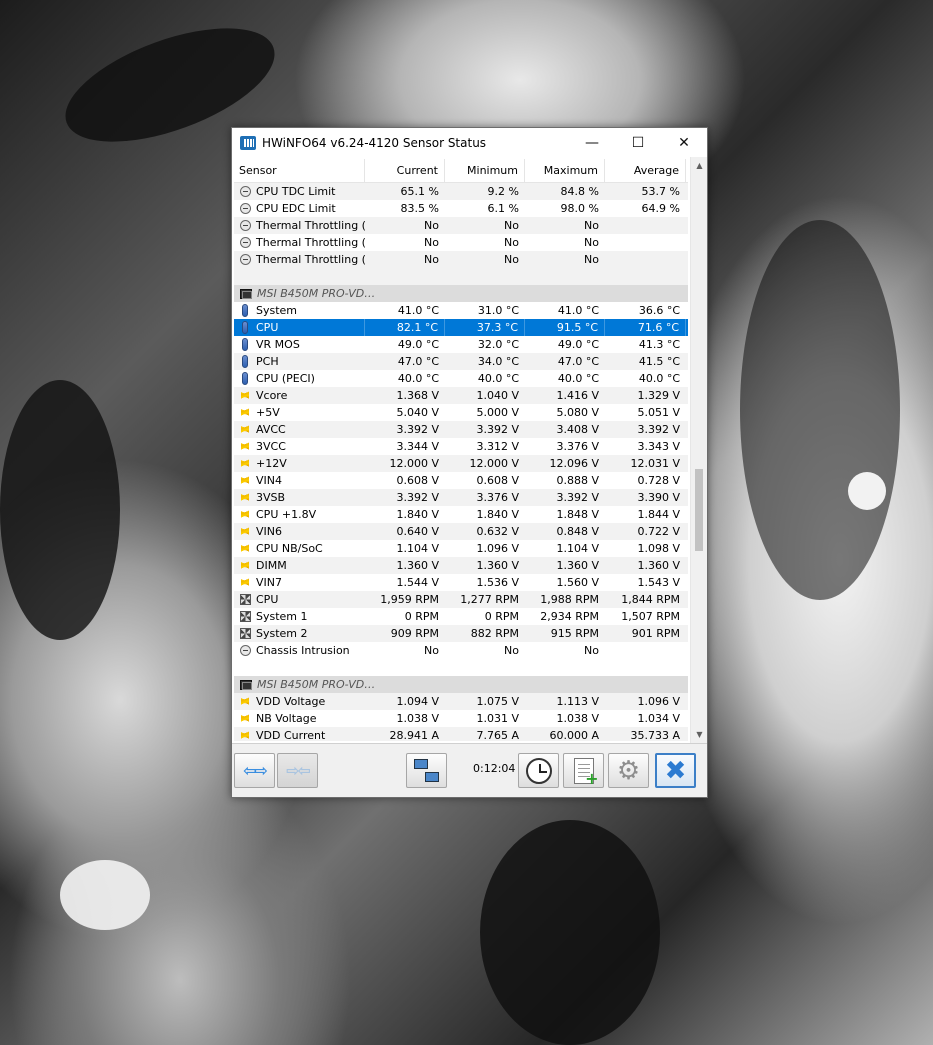  I want to click on table-row: CPU TDC Limit 65.1 % 9.2 % 84.8 % 53.7 %, so click(461, 191).